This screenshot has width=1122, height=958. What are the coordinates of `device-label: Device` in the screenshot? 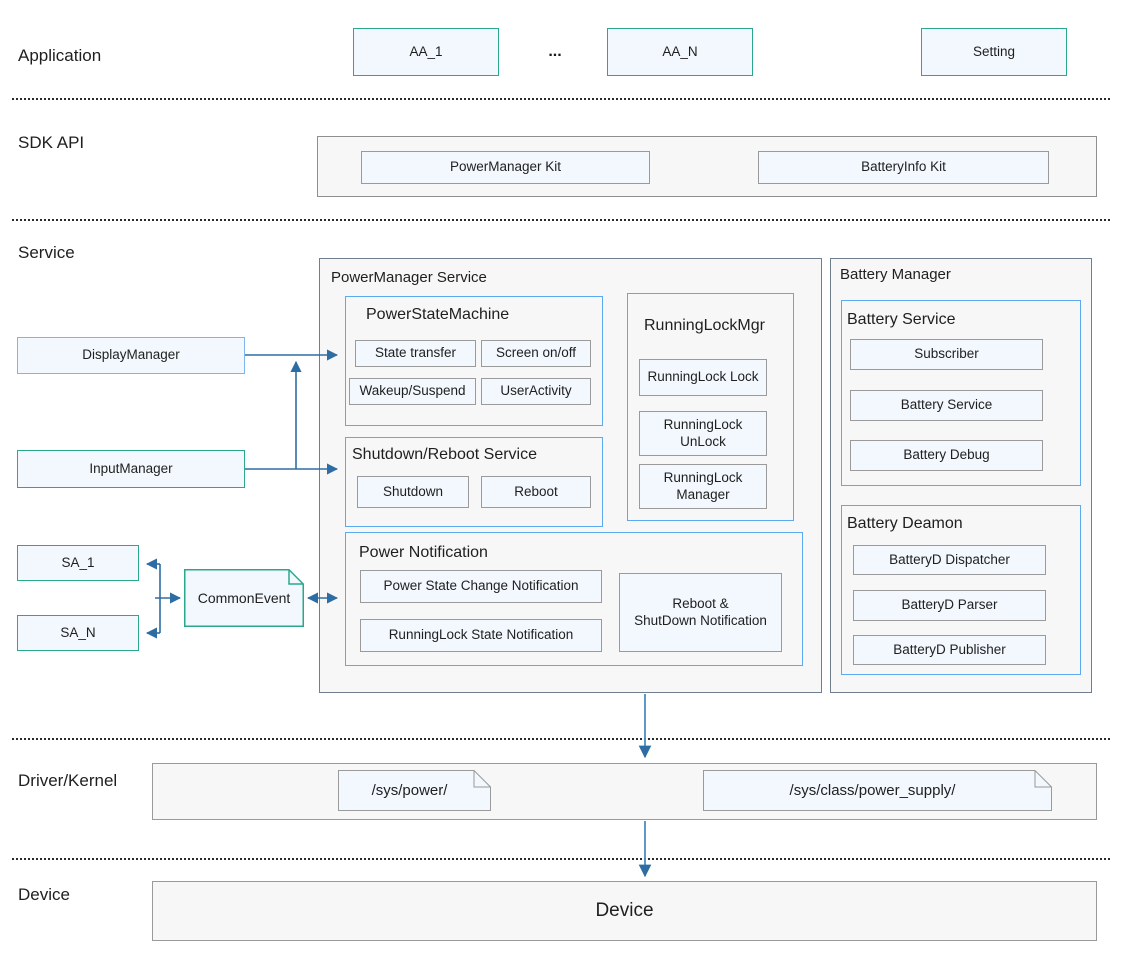 It's located at (624, 910).